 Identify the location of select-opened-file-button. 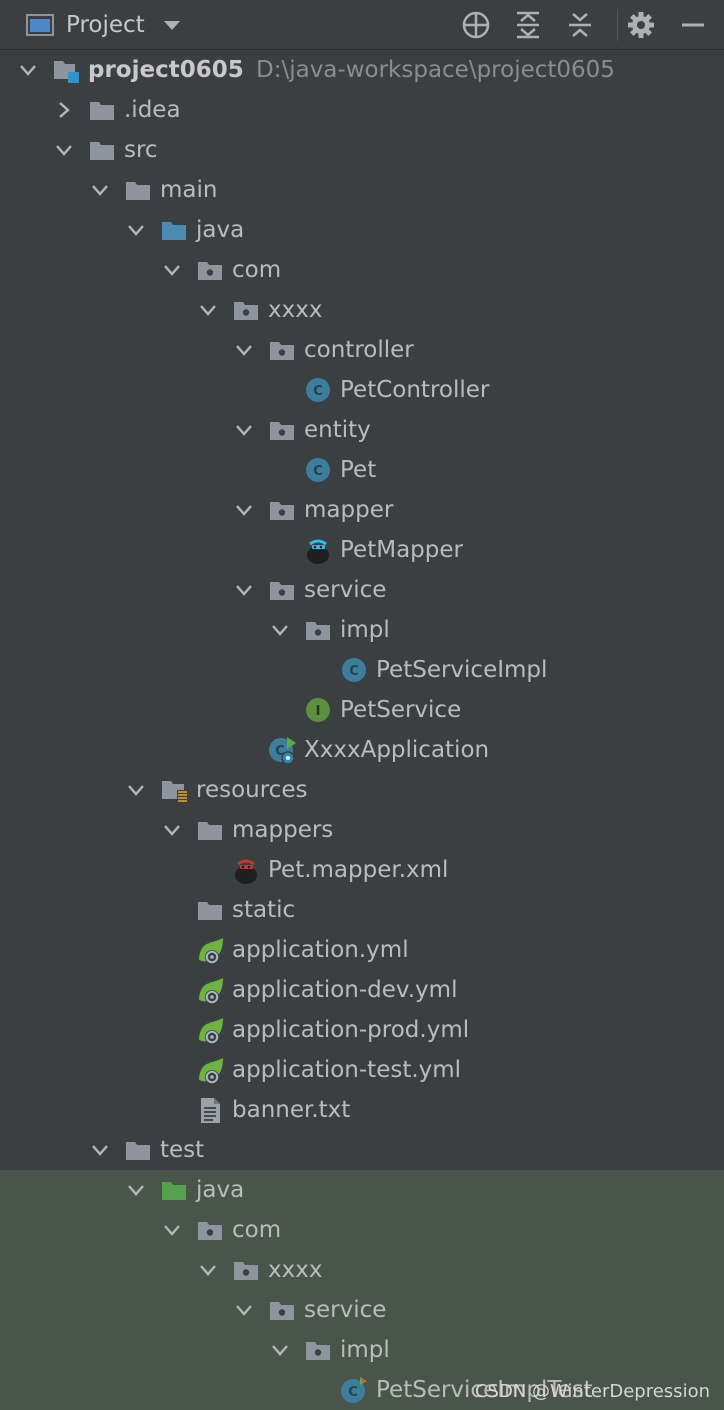
(476, 25).